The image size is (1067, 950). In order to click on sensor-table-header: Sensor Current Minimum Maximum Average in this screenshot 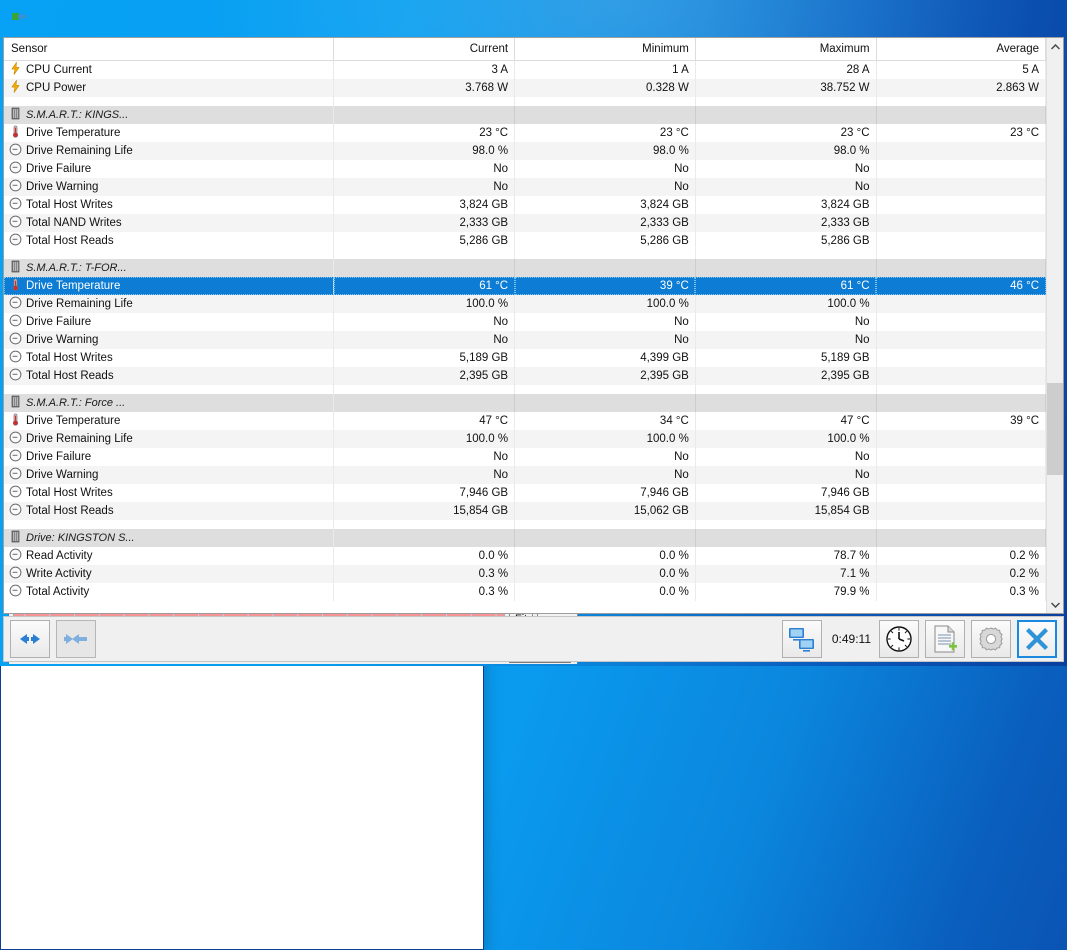, I will do `click(525, 49)`.